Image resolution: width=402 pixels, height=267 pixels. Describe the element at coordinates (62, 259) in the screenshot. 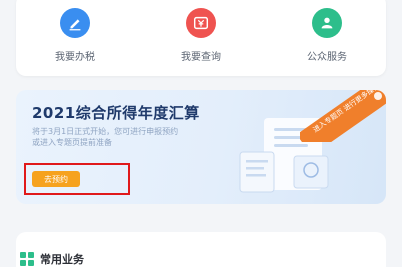

I see `section-title: 常用业务` at that location.